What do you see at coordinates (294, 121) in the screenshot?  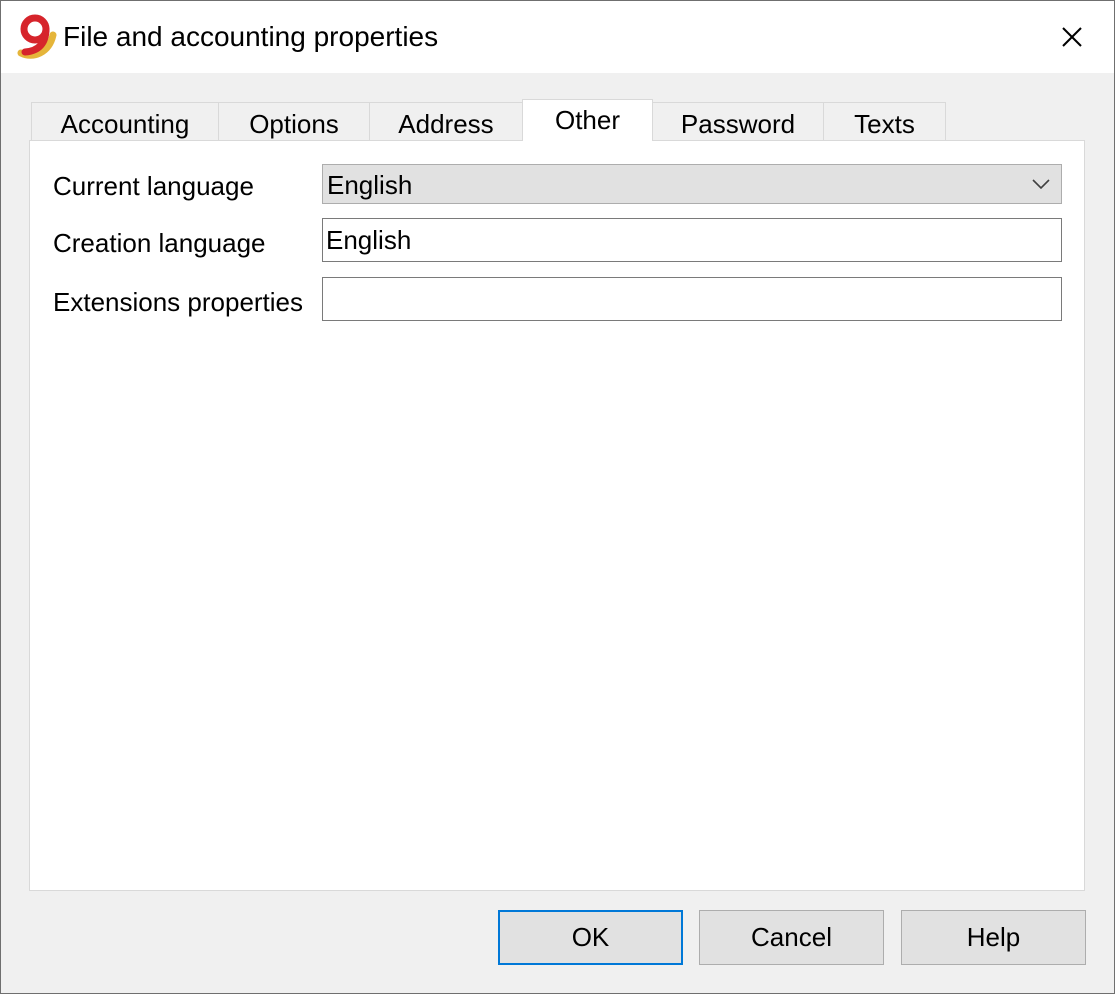 I see `tab-options: Options` at bounding box center [294, 121].